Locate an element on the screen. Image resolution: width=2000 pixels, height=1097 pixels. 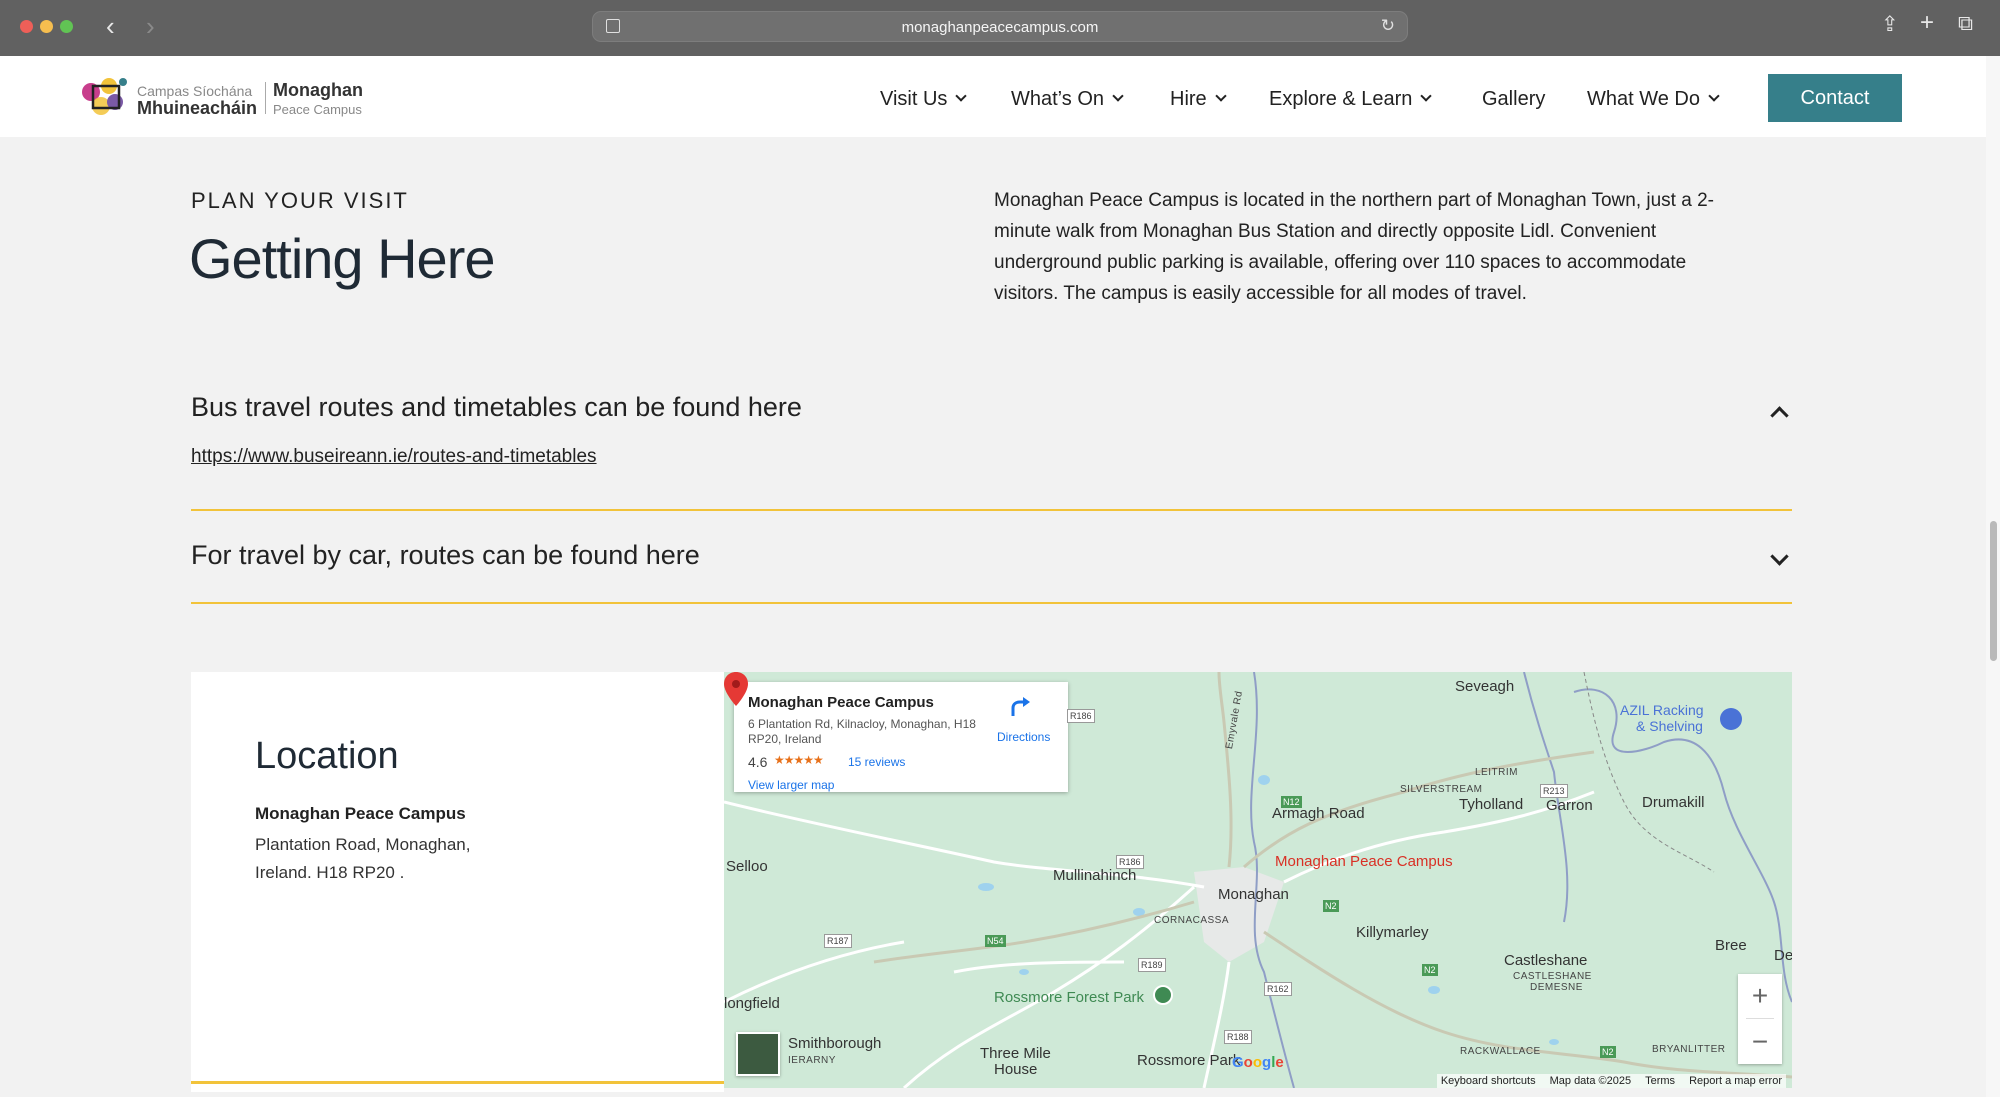
map-pin-label: Monaghan Peace Campus is located at coordinates (1364, 861).